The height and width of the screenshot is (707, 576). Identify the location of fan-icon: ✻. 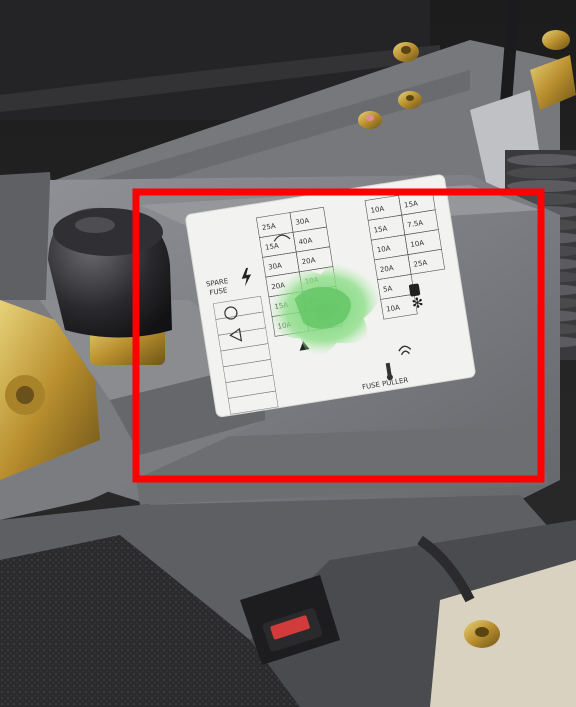
(418, 304).